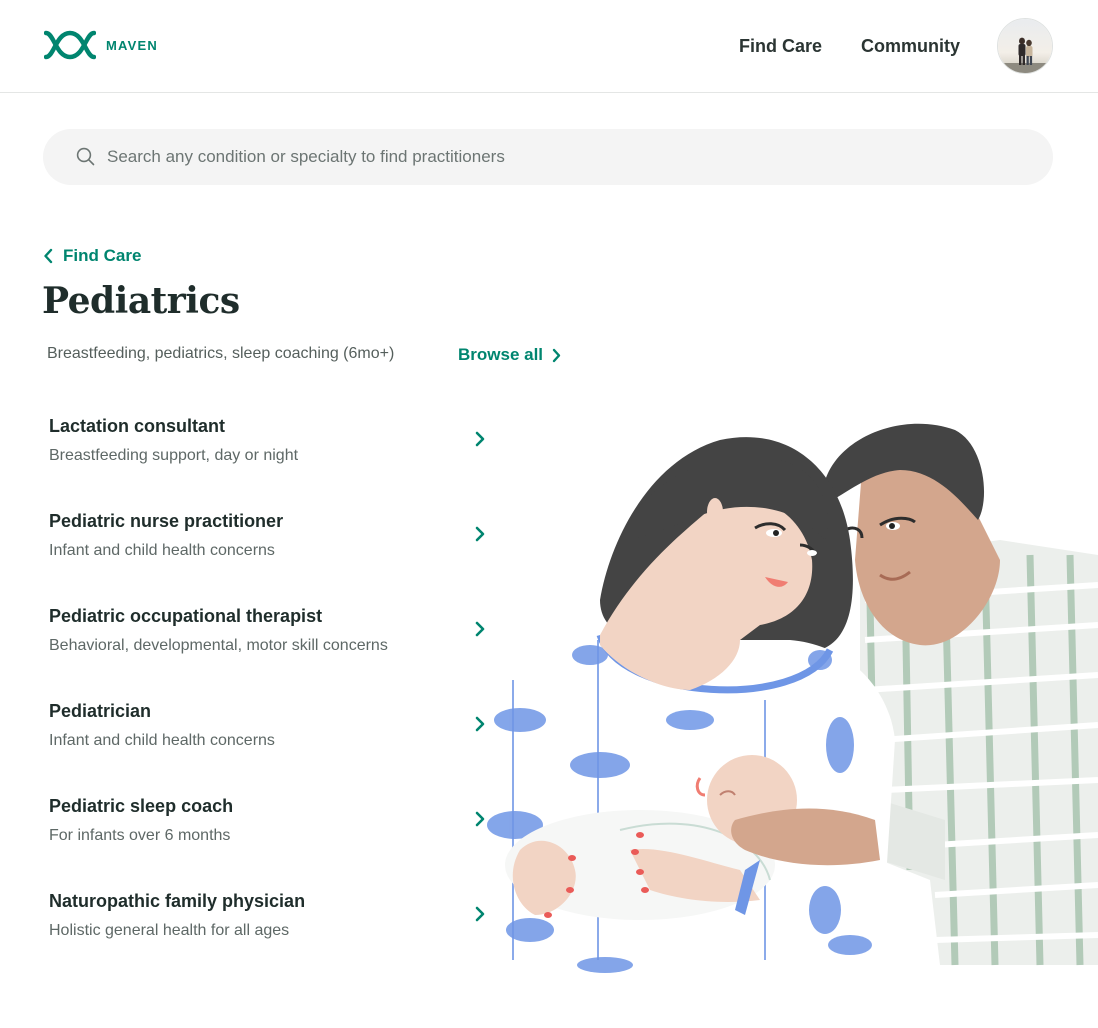  Describe the element at coordinates (910, 46) in the screenshot. I see `nav-community: Community` at that location.